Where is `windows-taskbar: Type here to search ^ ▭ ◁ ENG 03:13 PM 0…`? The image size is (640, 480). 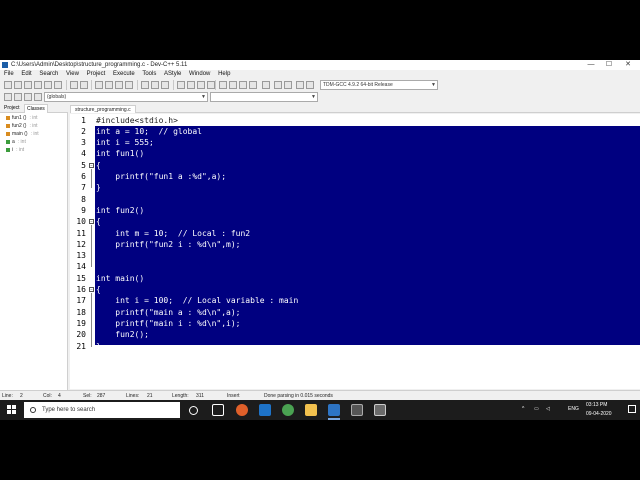 windows-taskbar: Type here to search ^ ▭ ◁ ENG 03:13 PM 0… is located at coordinates (320, 410).